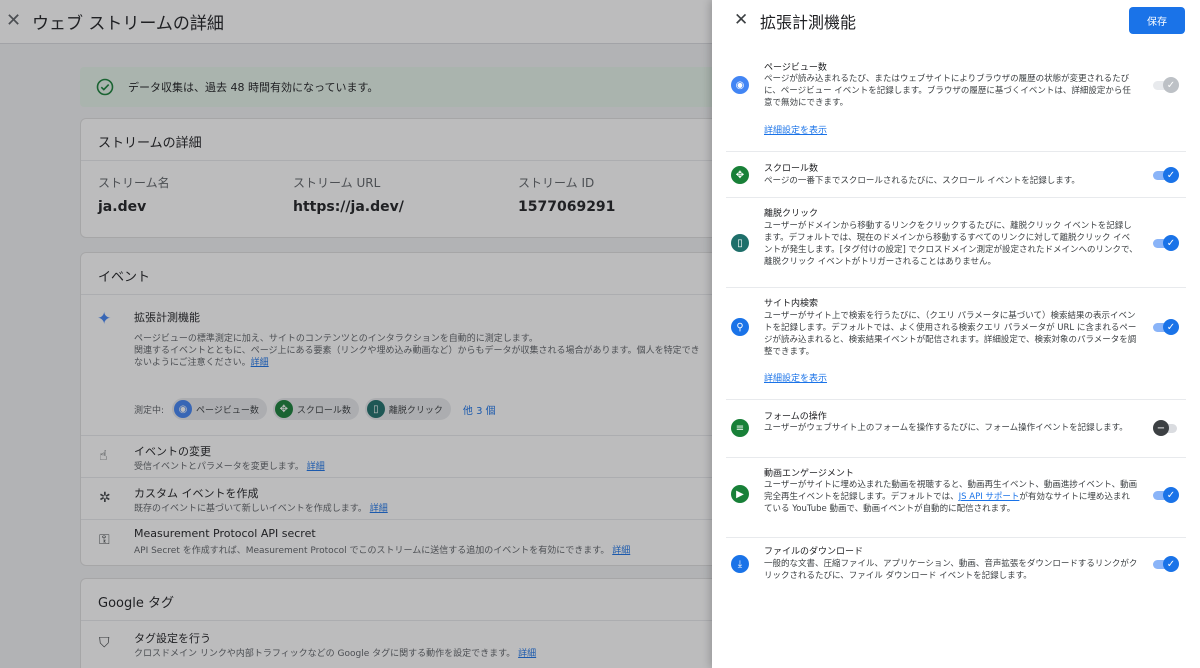 This screenshot has height=668, width=1200. I want to click on setting-site-search-title: サイト内検索, so click(791, 304).